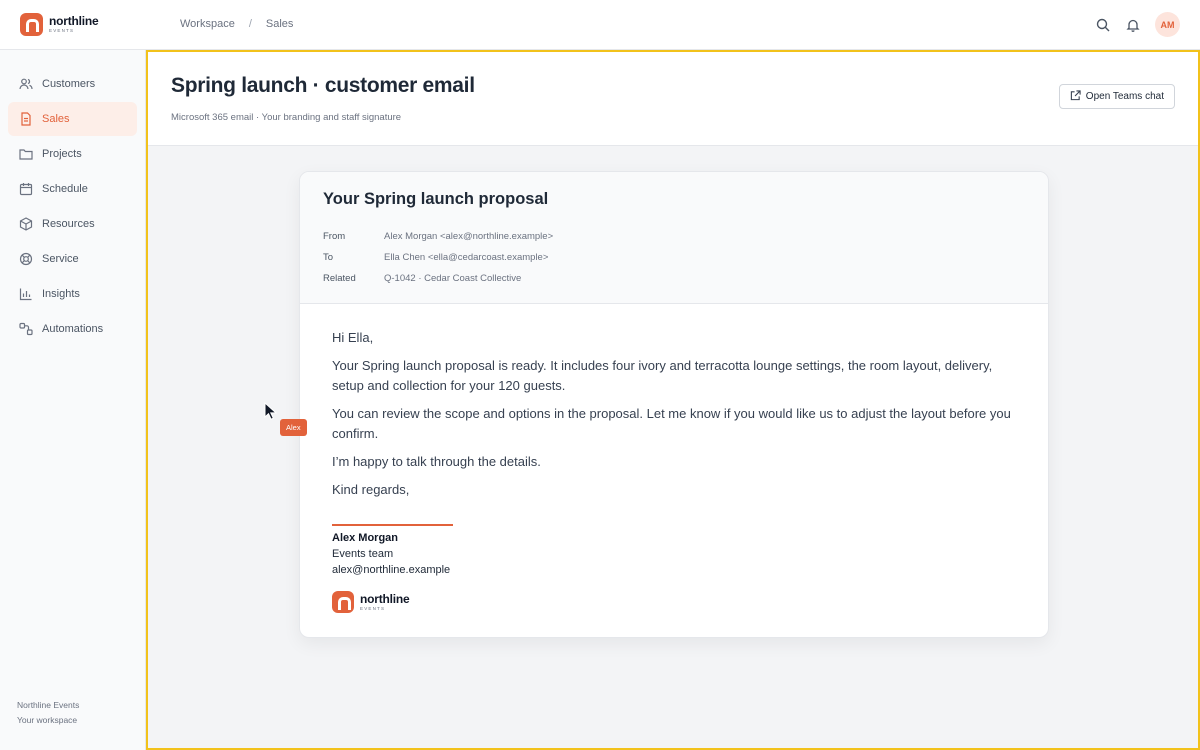 This screenshot has height=750, width=1200. I want to click on top-bar: northline EVENTS Workspace / Sales AM, so click(600, 25).